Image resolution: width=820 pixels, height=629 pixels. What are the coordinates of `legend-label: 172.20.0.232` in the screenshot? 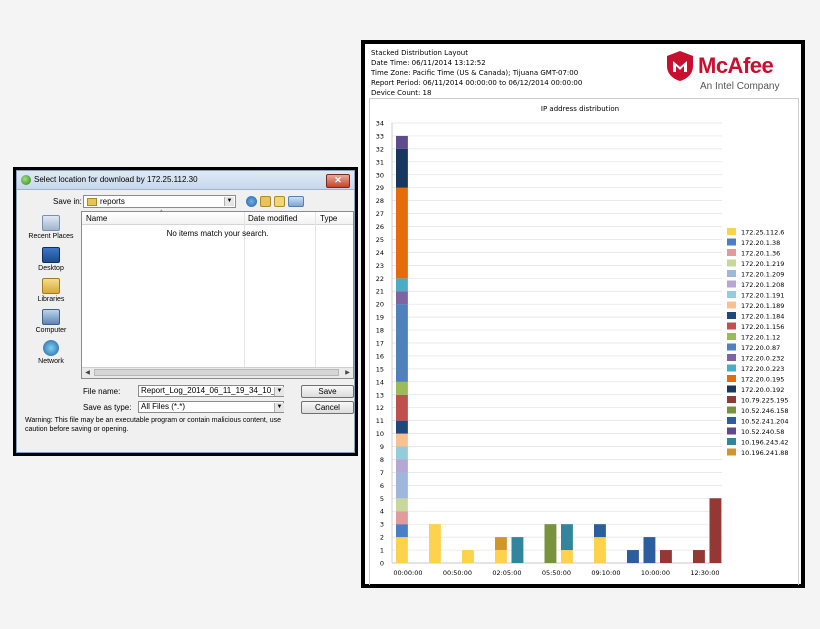 It's located at (762, 359).